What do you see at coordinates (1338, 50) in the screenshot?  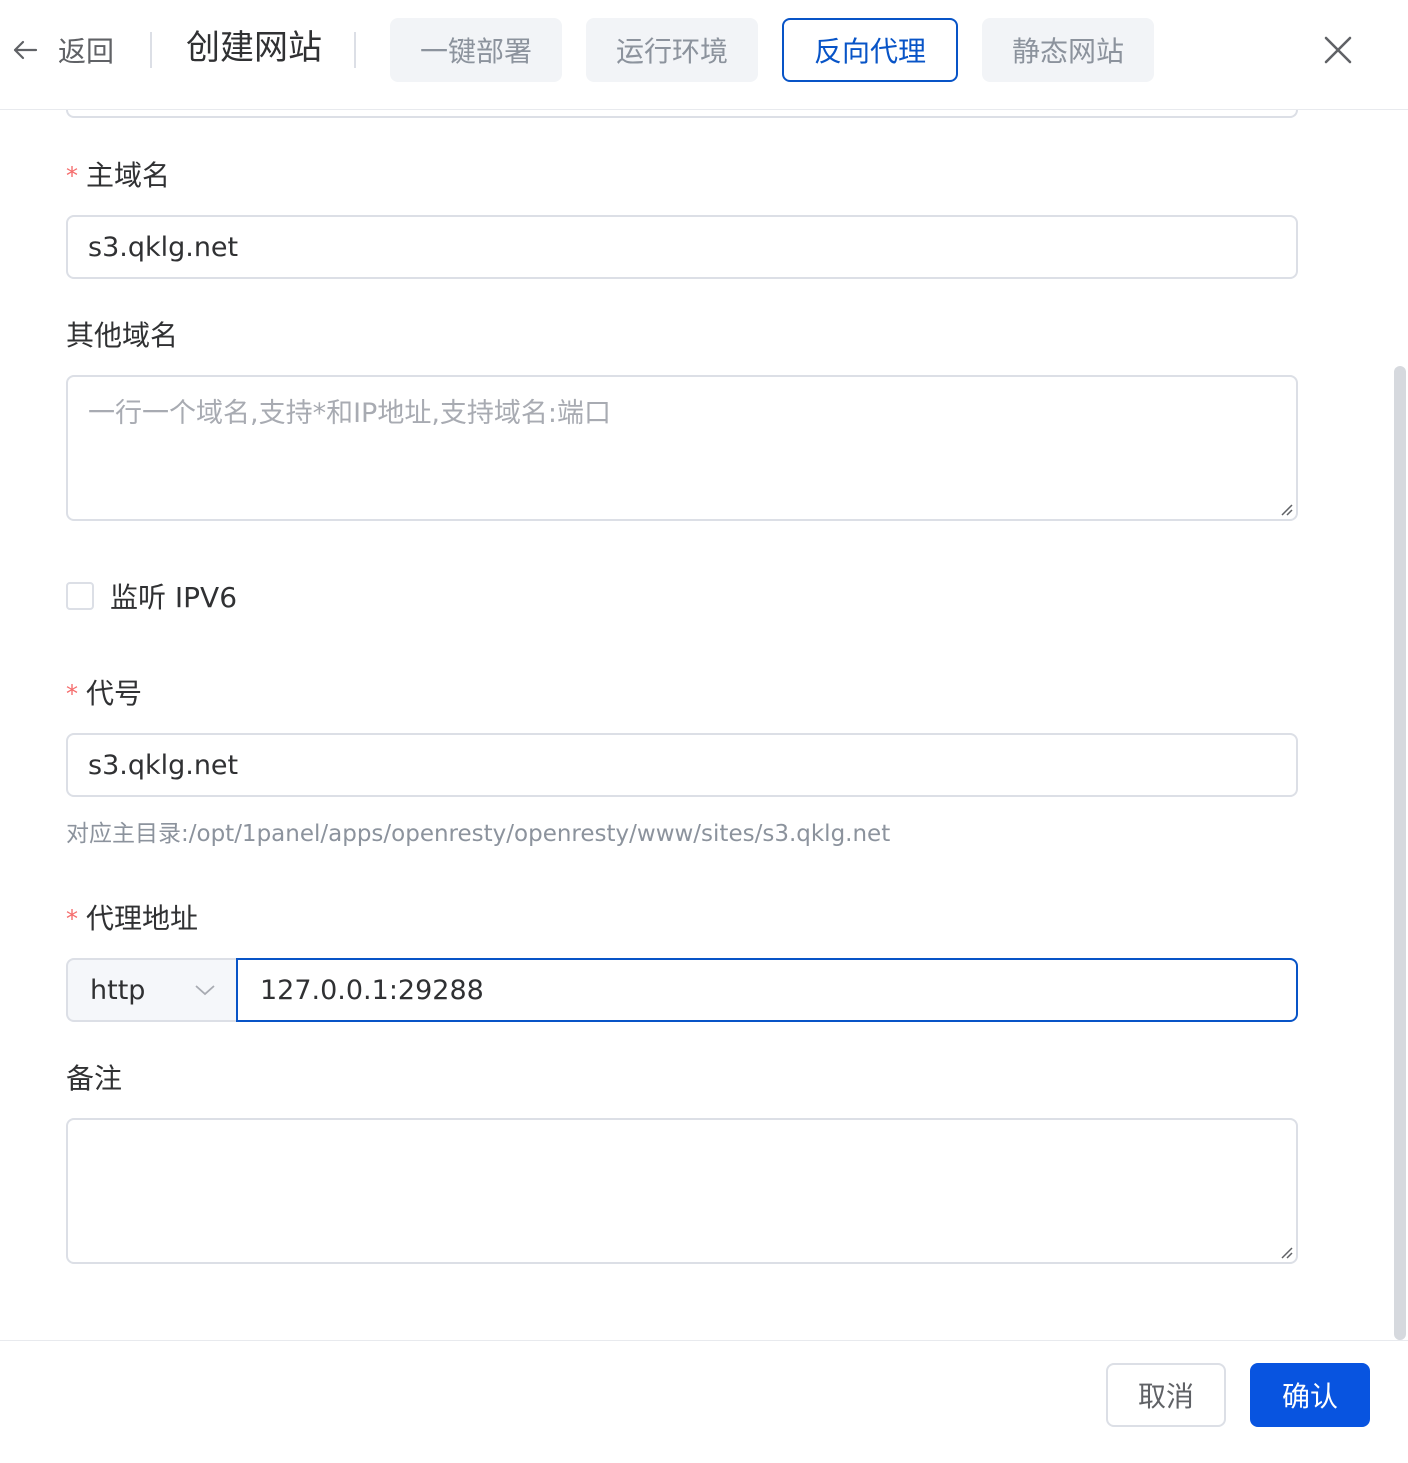 I see `close-icon` at bounding box center [1338, 50].